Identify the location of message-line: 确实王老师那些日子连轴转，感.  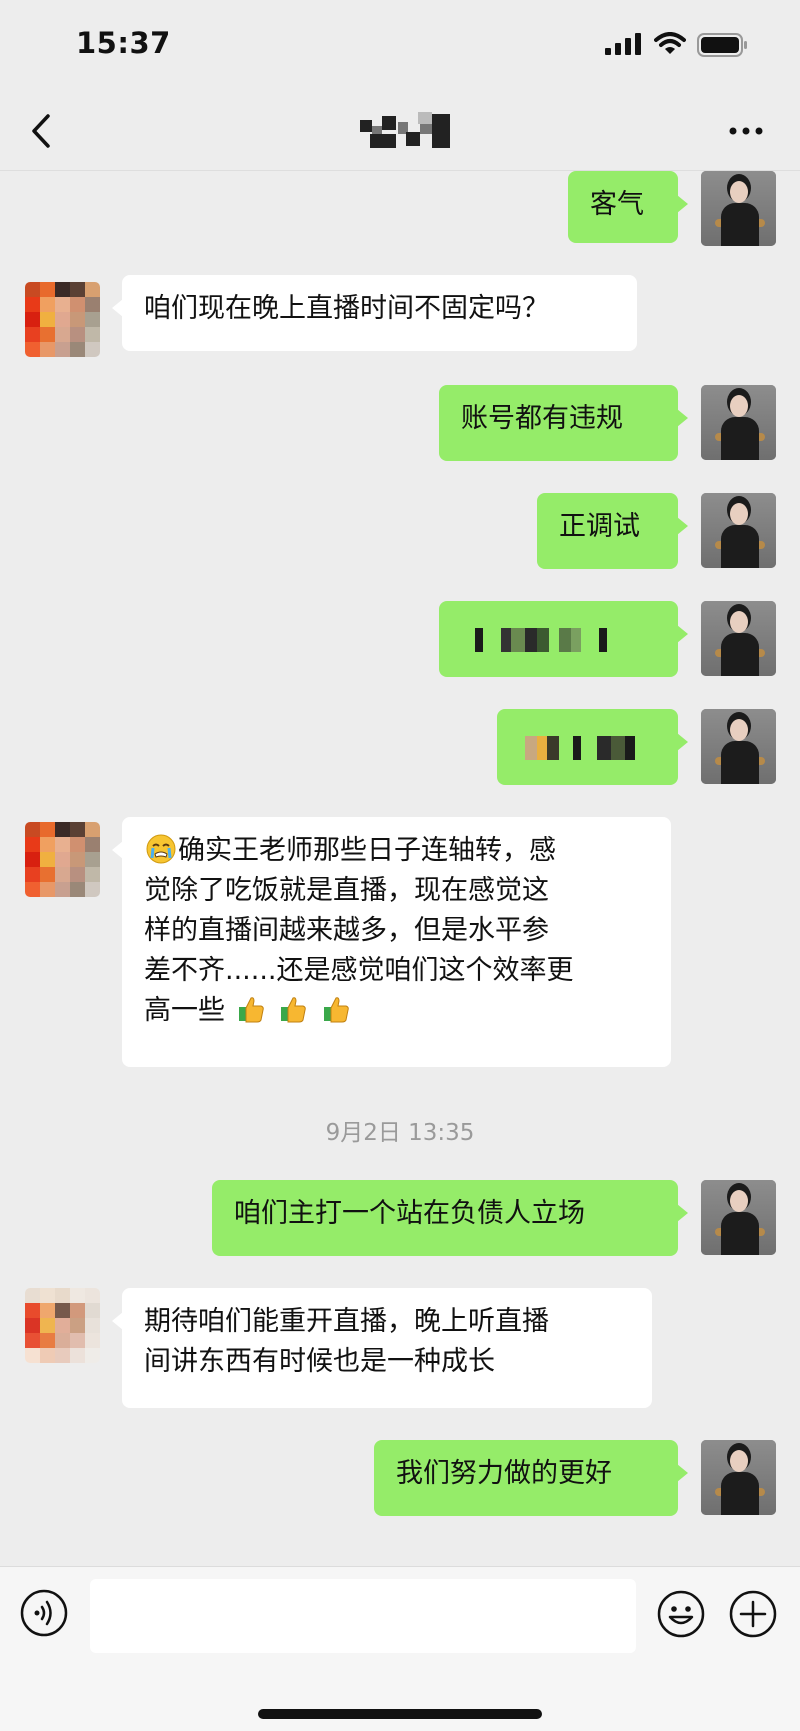
(367, 850).